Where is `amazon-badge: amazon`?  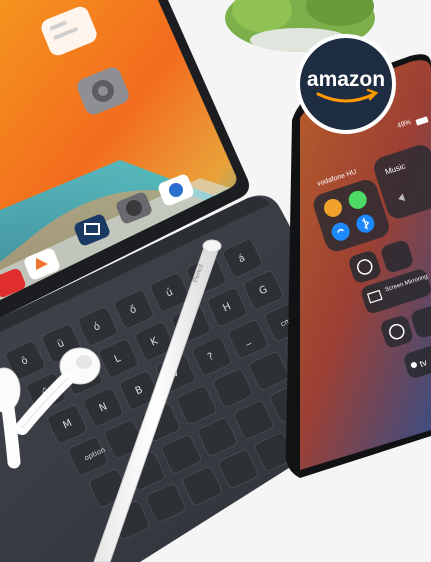
amazon-badge: amazon is located at coordinates (346, 84).